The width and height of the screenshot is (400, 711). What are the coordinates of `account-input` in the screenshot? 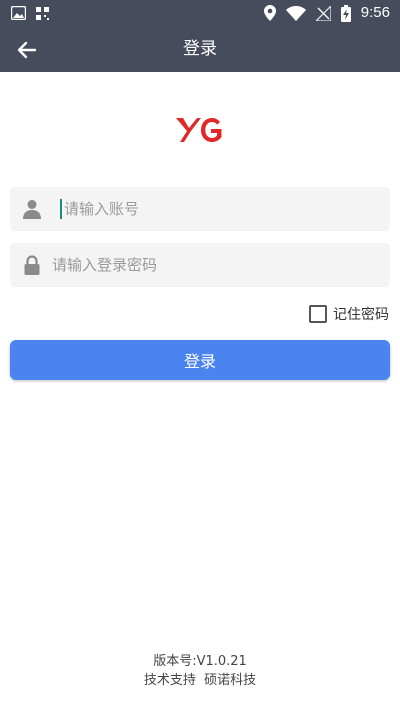 It's located at (222, 209).